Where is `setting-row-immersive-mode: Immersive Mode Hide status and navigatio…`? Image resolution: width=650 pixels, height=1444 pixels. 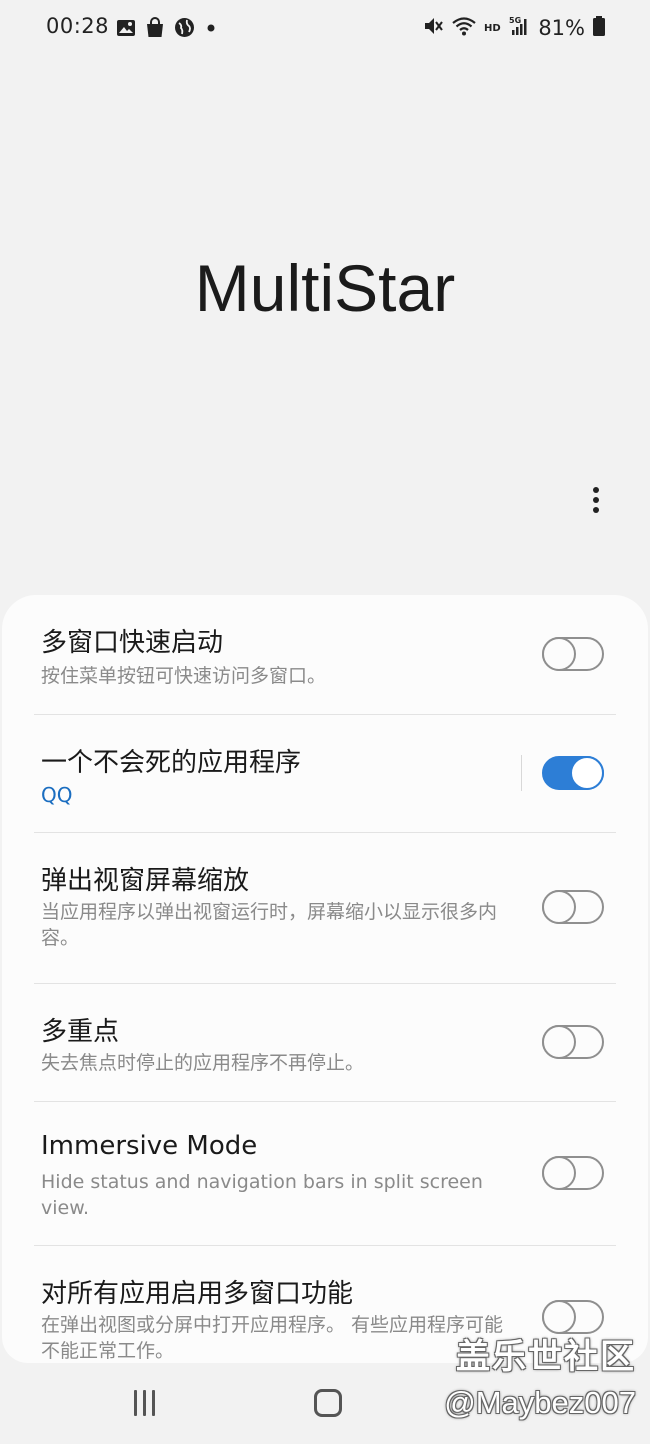 setting-row-immersive-mode: Immersive Mode Hide status and navigatio… is located at coordinates (325, 1173).